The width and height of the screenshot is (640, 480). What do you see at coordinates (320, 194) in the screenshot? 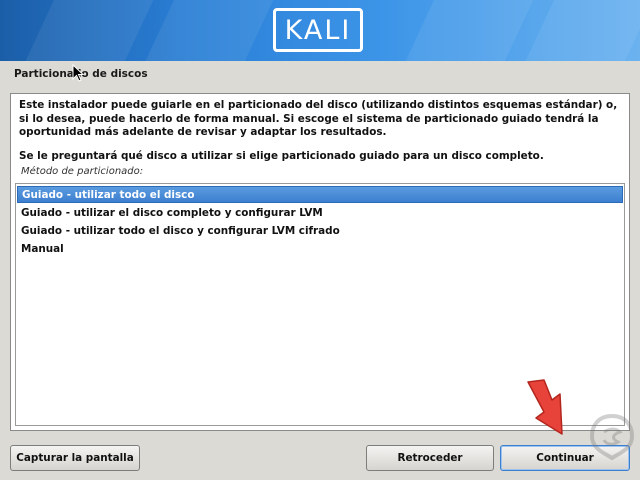
I see `option-guided-entire-disk: Guiado - utilizar todo el disco` at bounding box center [320, 194].